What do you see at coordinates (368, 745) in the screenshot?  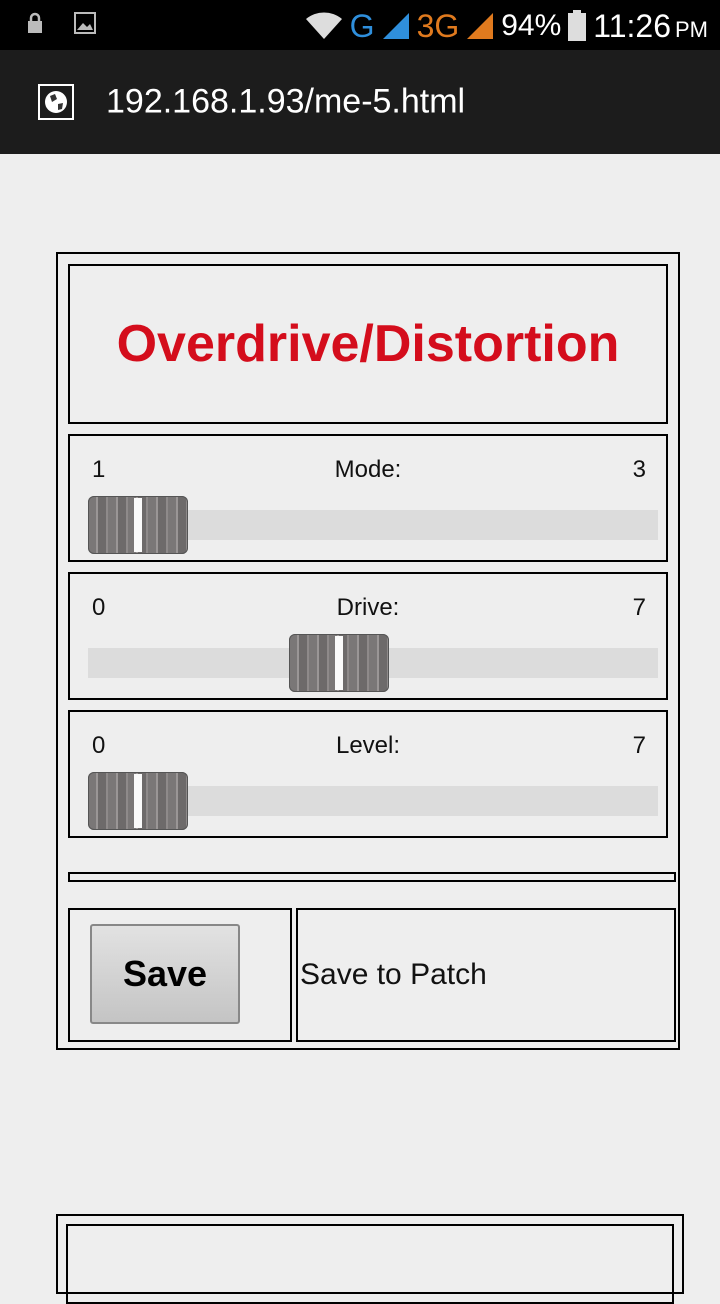 I see `level-label: Level:` at bounding box center [368, 745].